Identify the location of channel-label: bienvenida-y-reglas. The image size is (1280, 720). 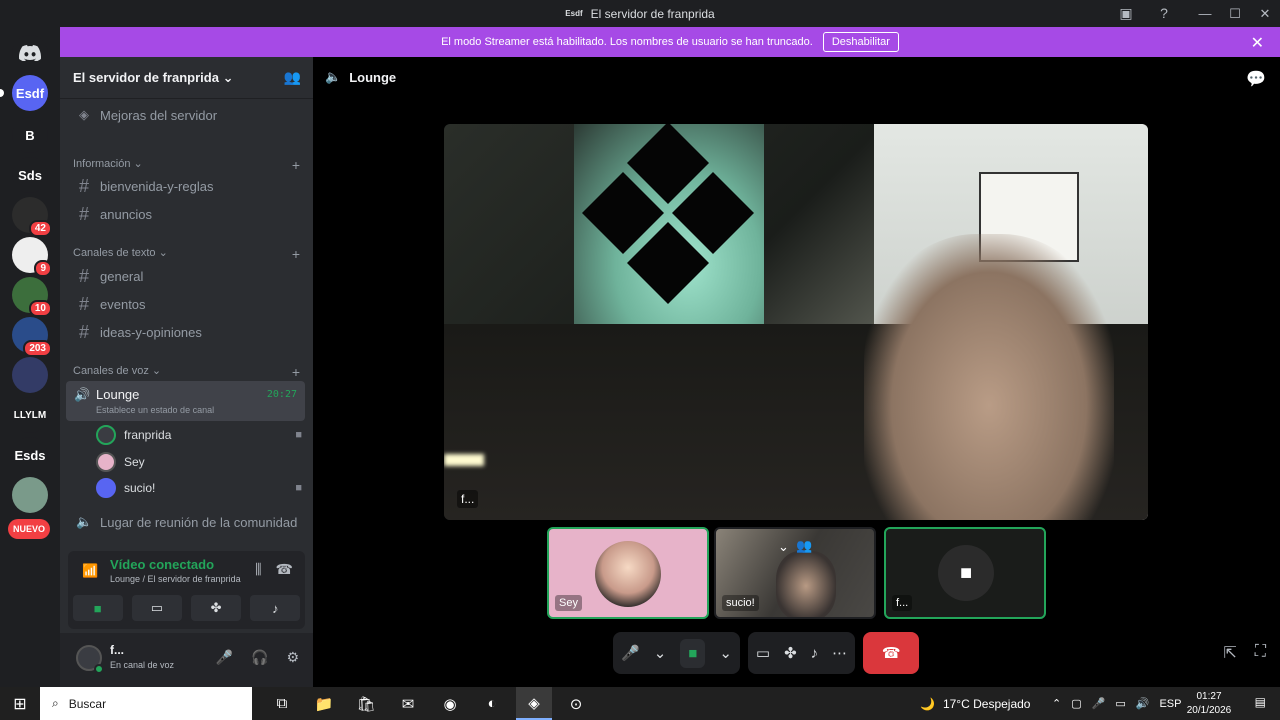
(157, 186).